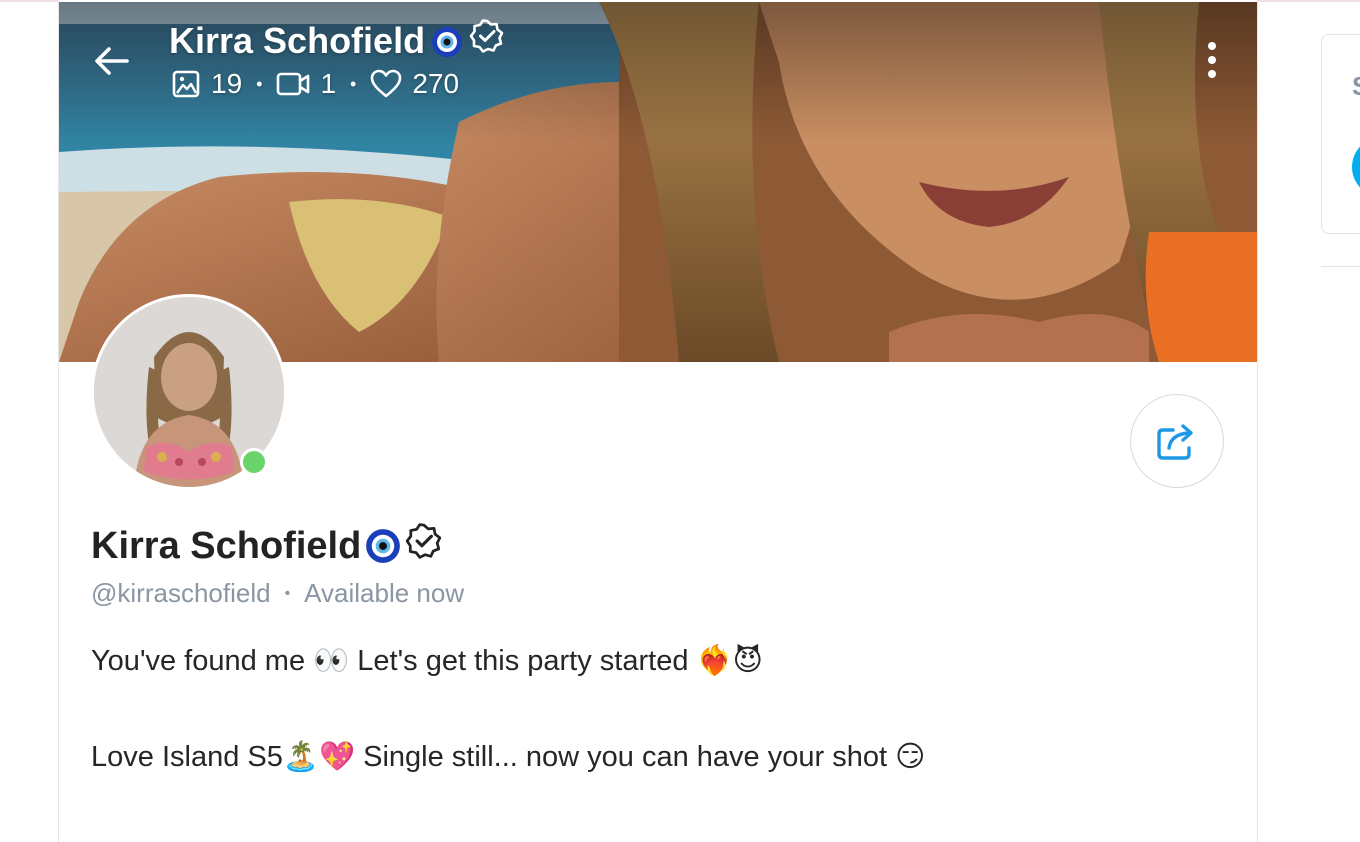 The width and height of the screenshot is (1360, 842). What do you see at coordinates (186, 84) in the screenshot?
I see `image-icon` at bounding box center [186, 84].